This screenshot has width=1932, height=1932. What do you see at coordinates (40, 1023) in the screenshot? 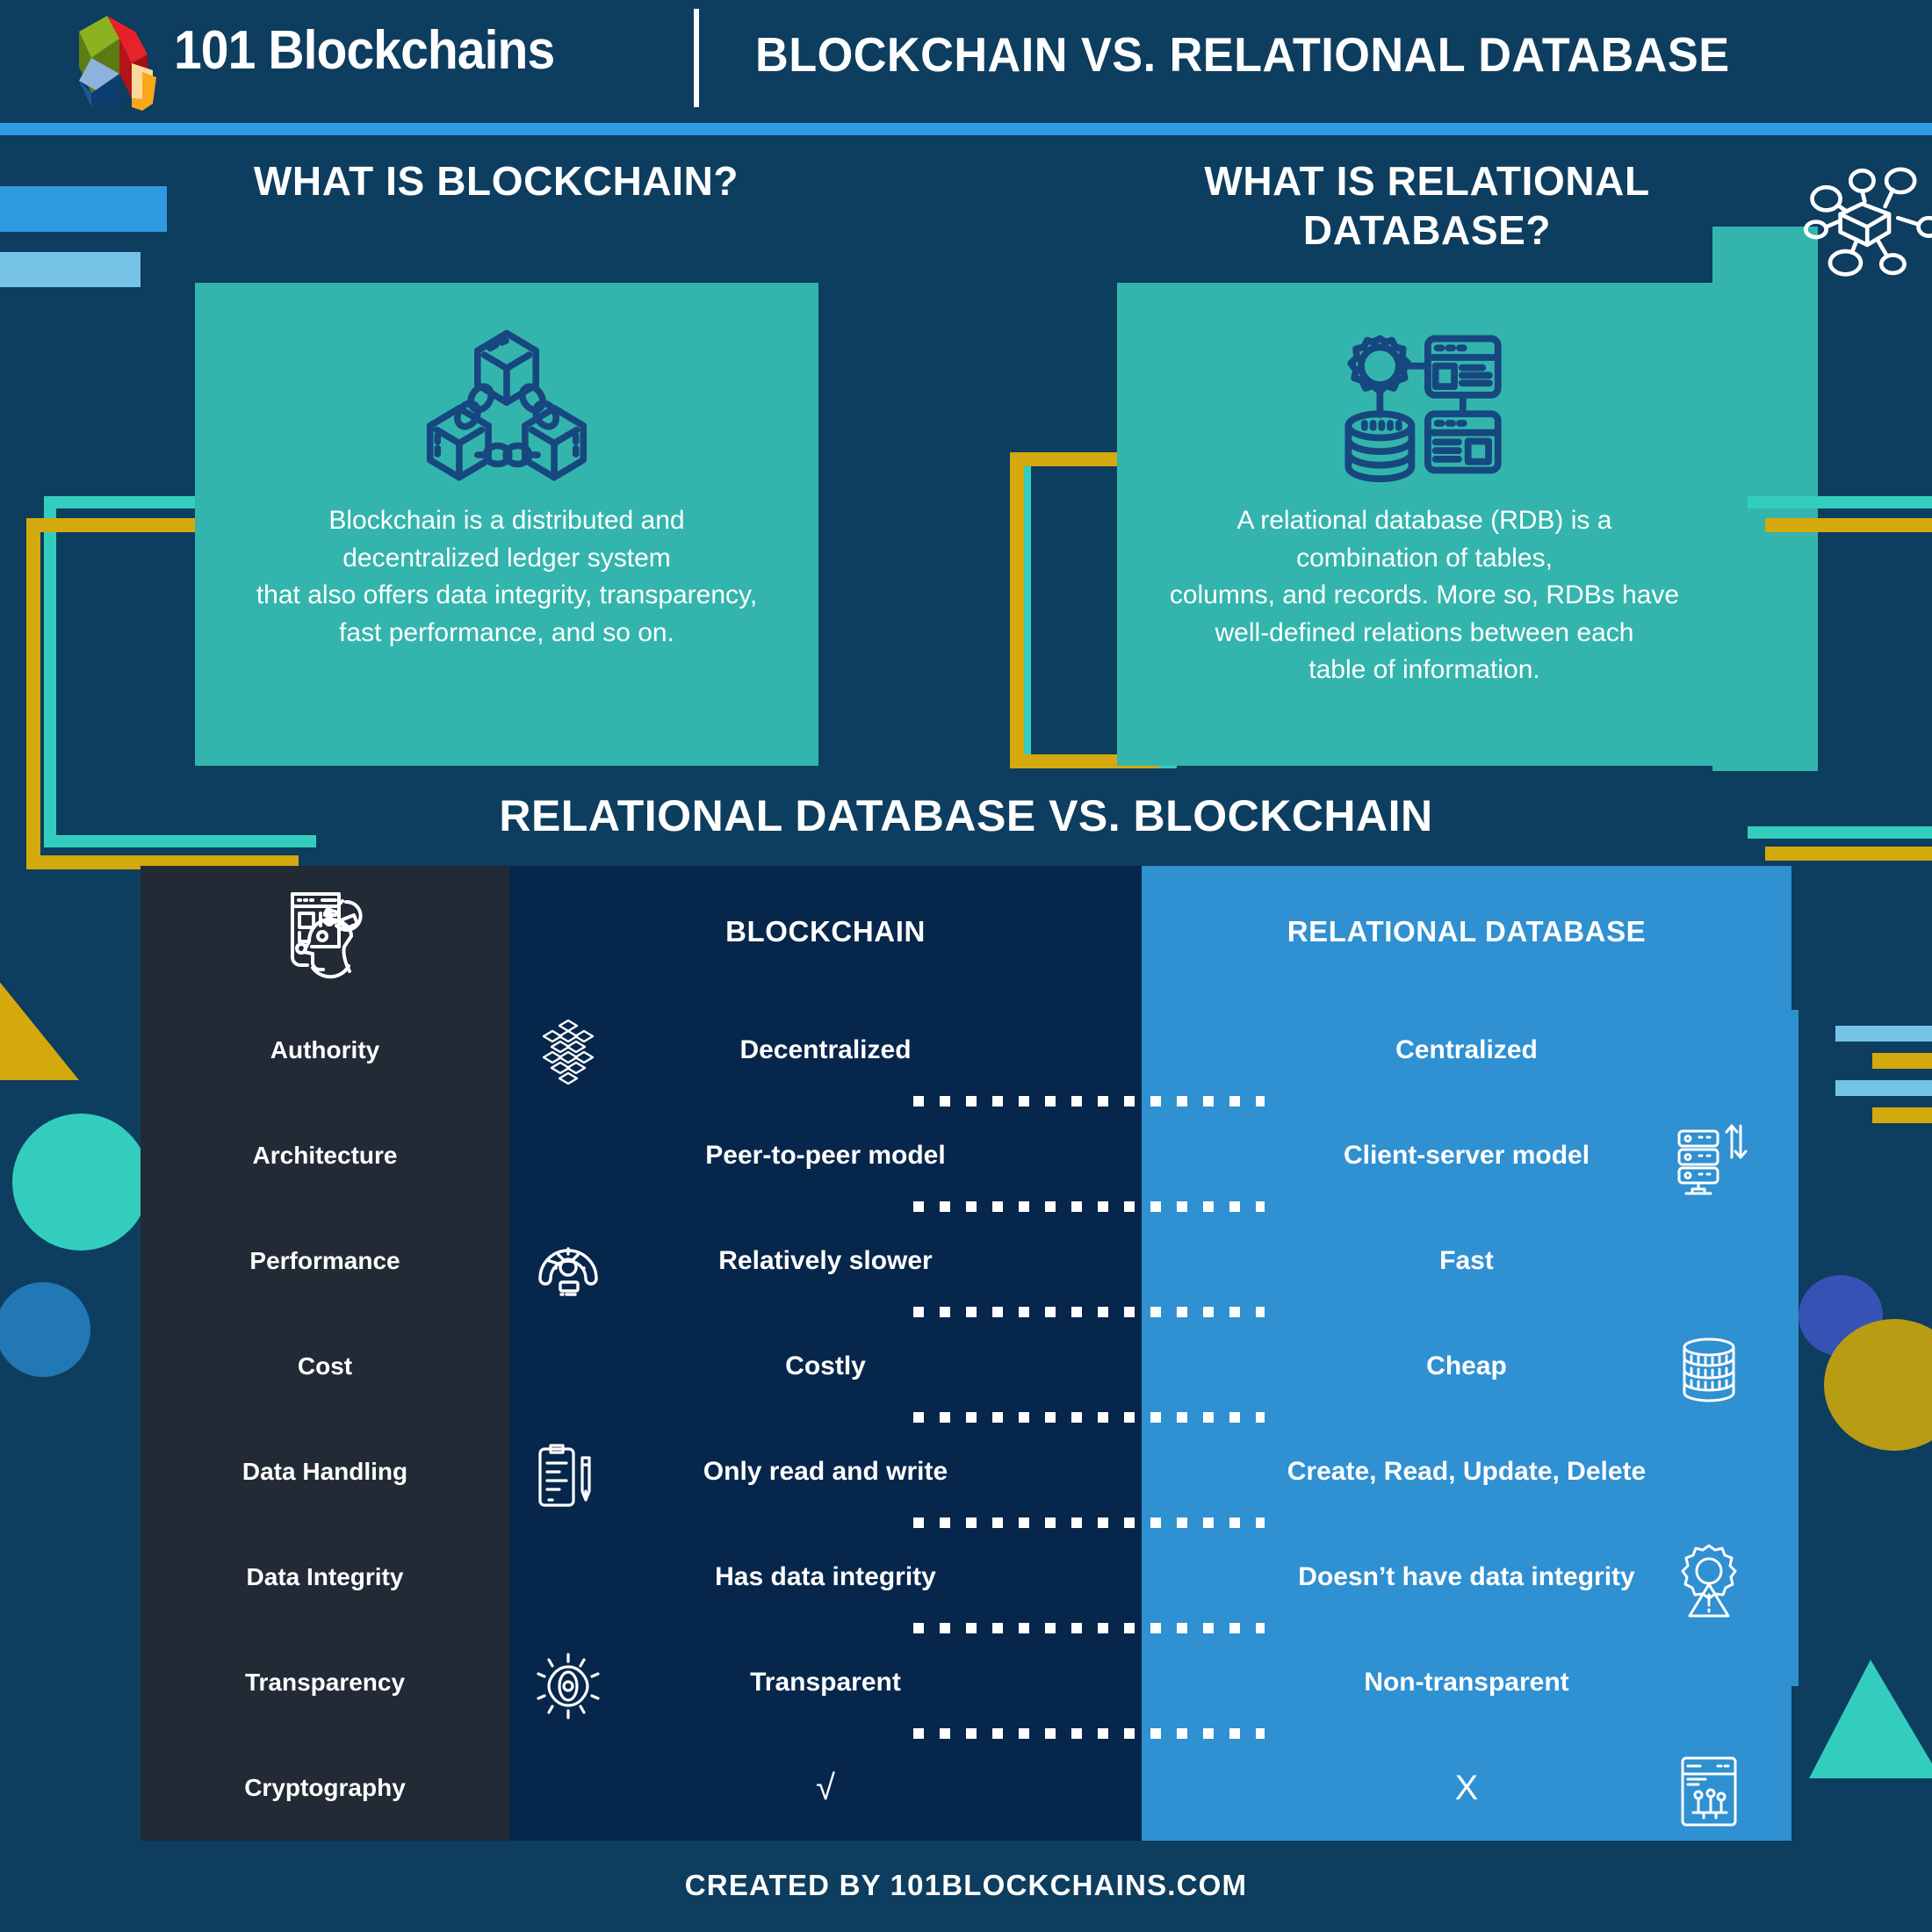
I see `deco-triangle-gold-left` at bounding box center [40, 1023].